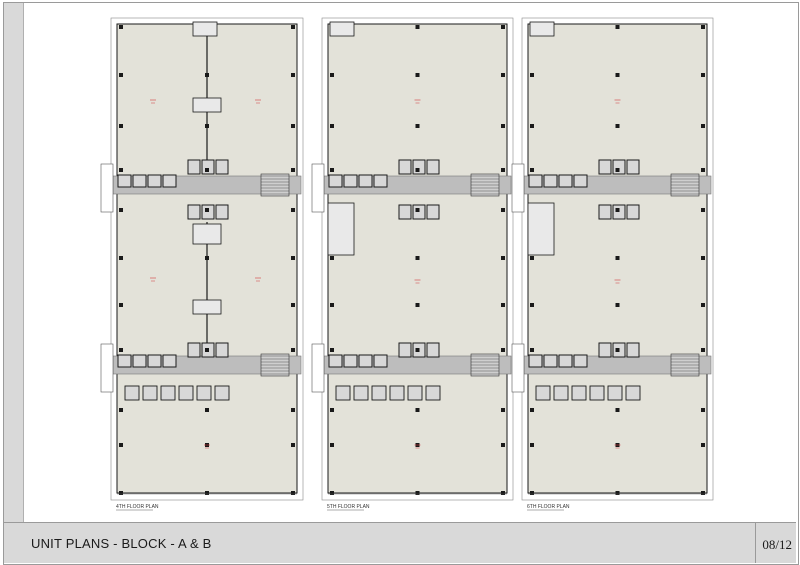  I want to click on page-number: 08/12, so click(777, 544).